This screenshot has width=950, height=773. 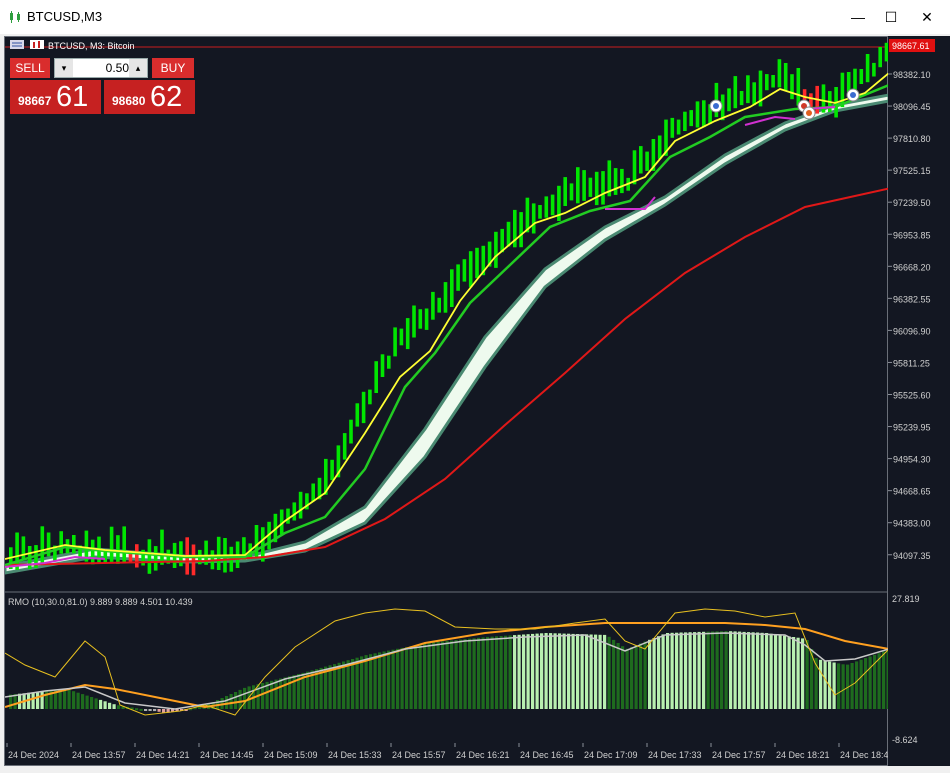 I want to click on sell-price-pips: 61, so click(x=72, y=97).